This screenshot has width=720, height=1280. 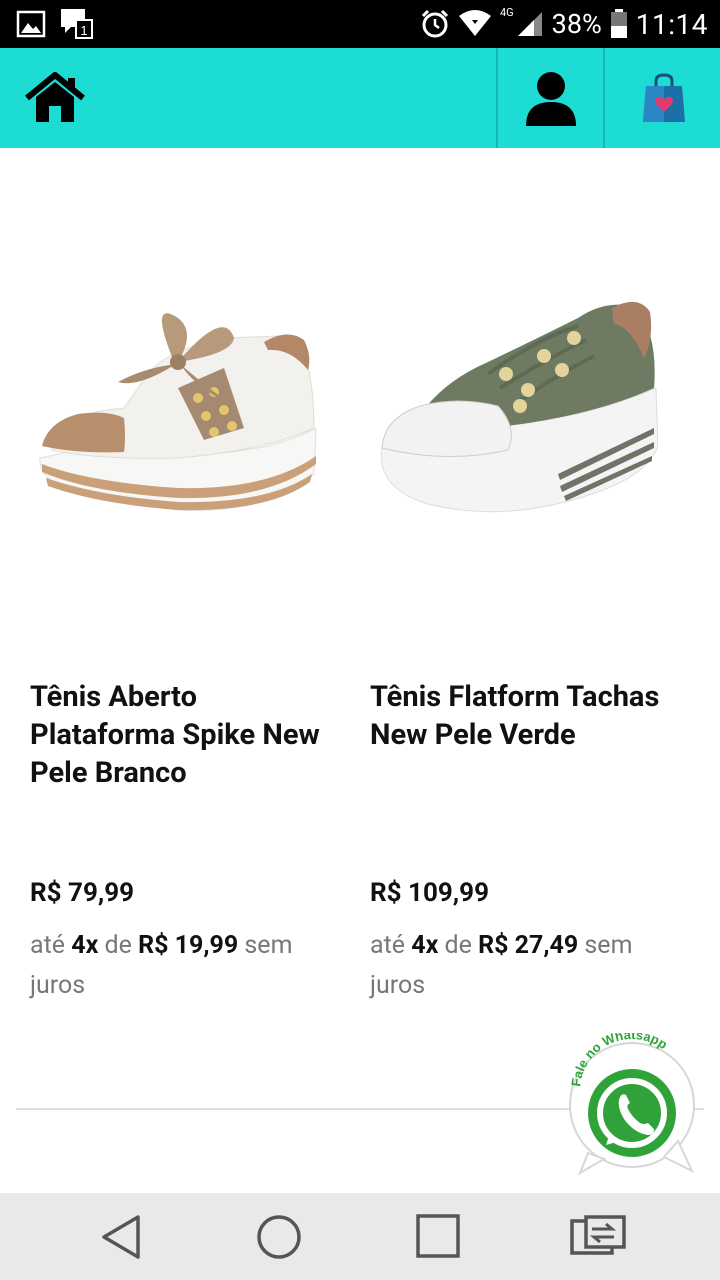 I want to click on user-icon, so click(x=551, y=99).